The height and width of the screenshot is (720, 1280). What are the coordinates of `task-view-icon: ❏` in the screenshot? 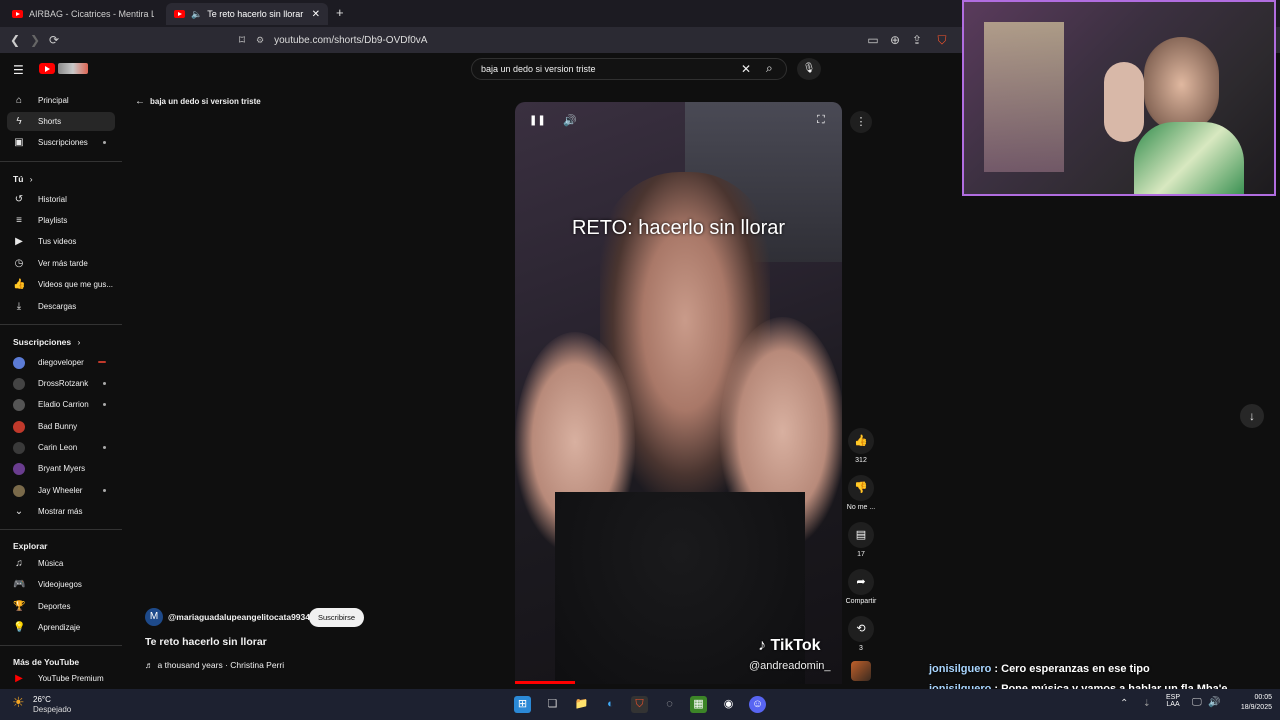 It's located at (552, 704).